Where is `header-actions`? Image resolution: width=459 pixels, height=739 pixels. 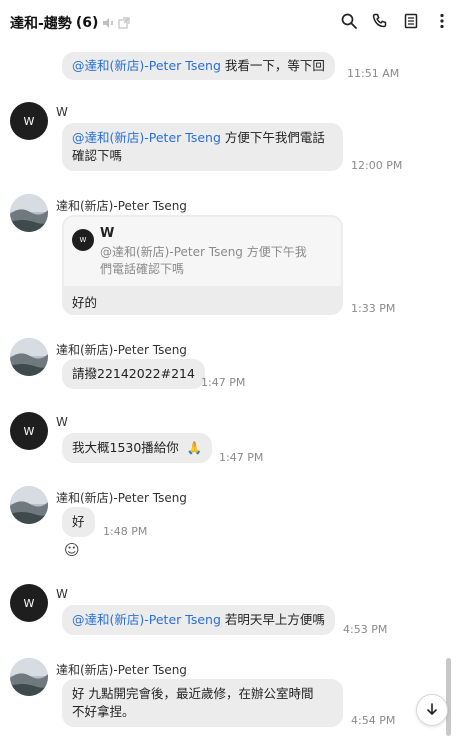 header-actions is located at coordinates (395, 21).